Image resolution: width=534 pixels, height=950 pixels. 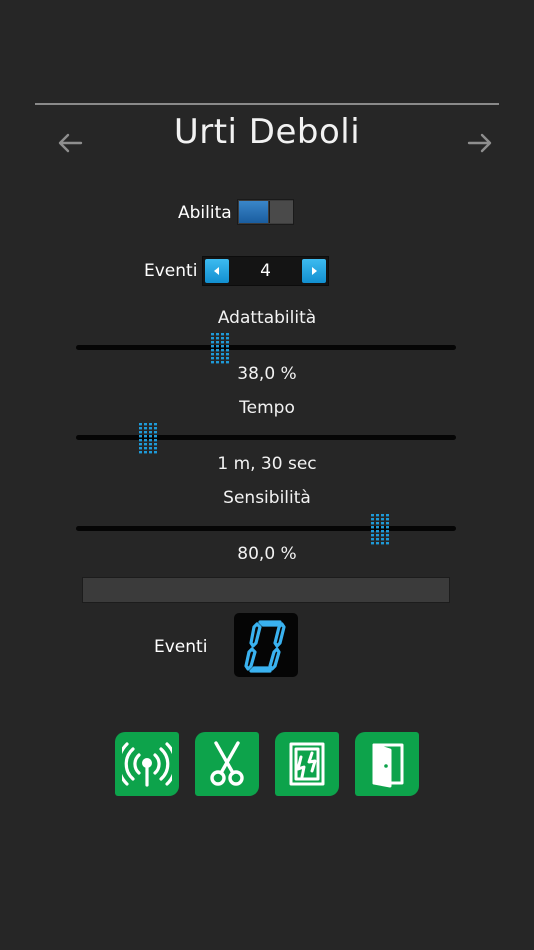 I want to click on broken-glass-window-icon, so click(x=307, y=764).